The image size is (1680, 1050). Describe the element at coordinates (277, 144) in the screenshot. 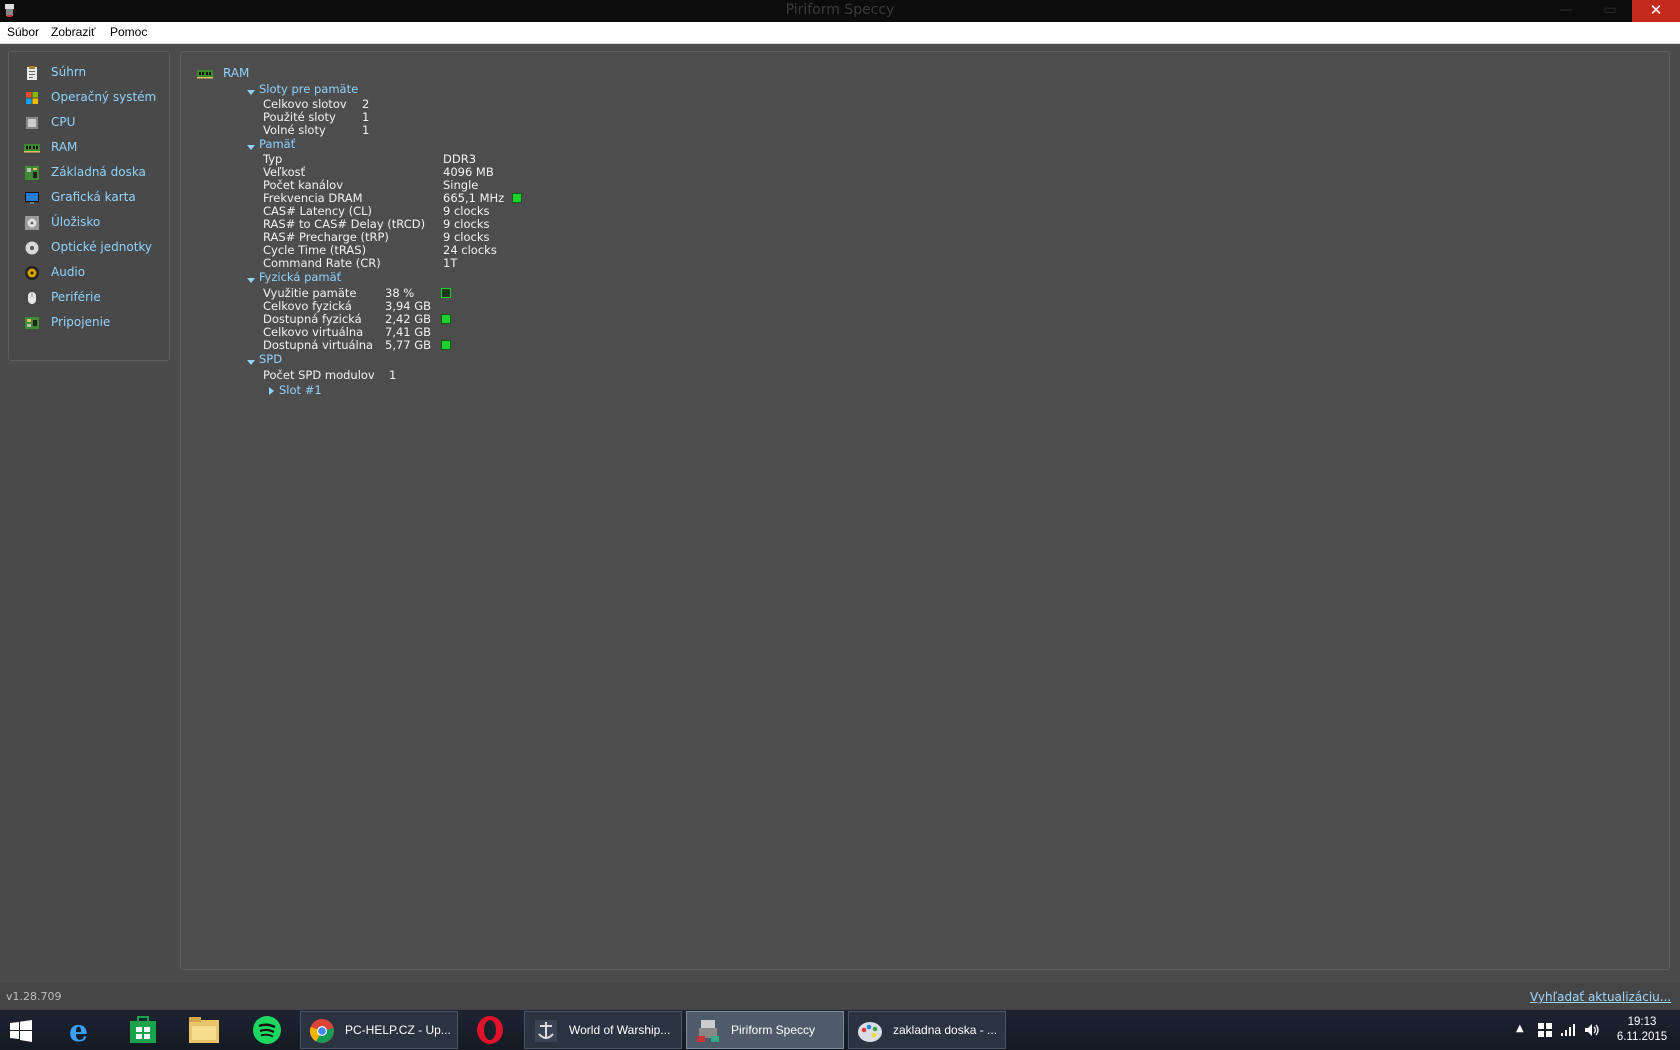

I see `section-header-memory: Pamäť` at that location.